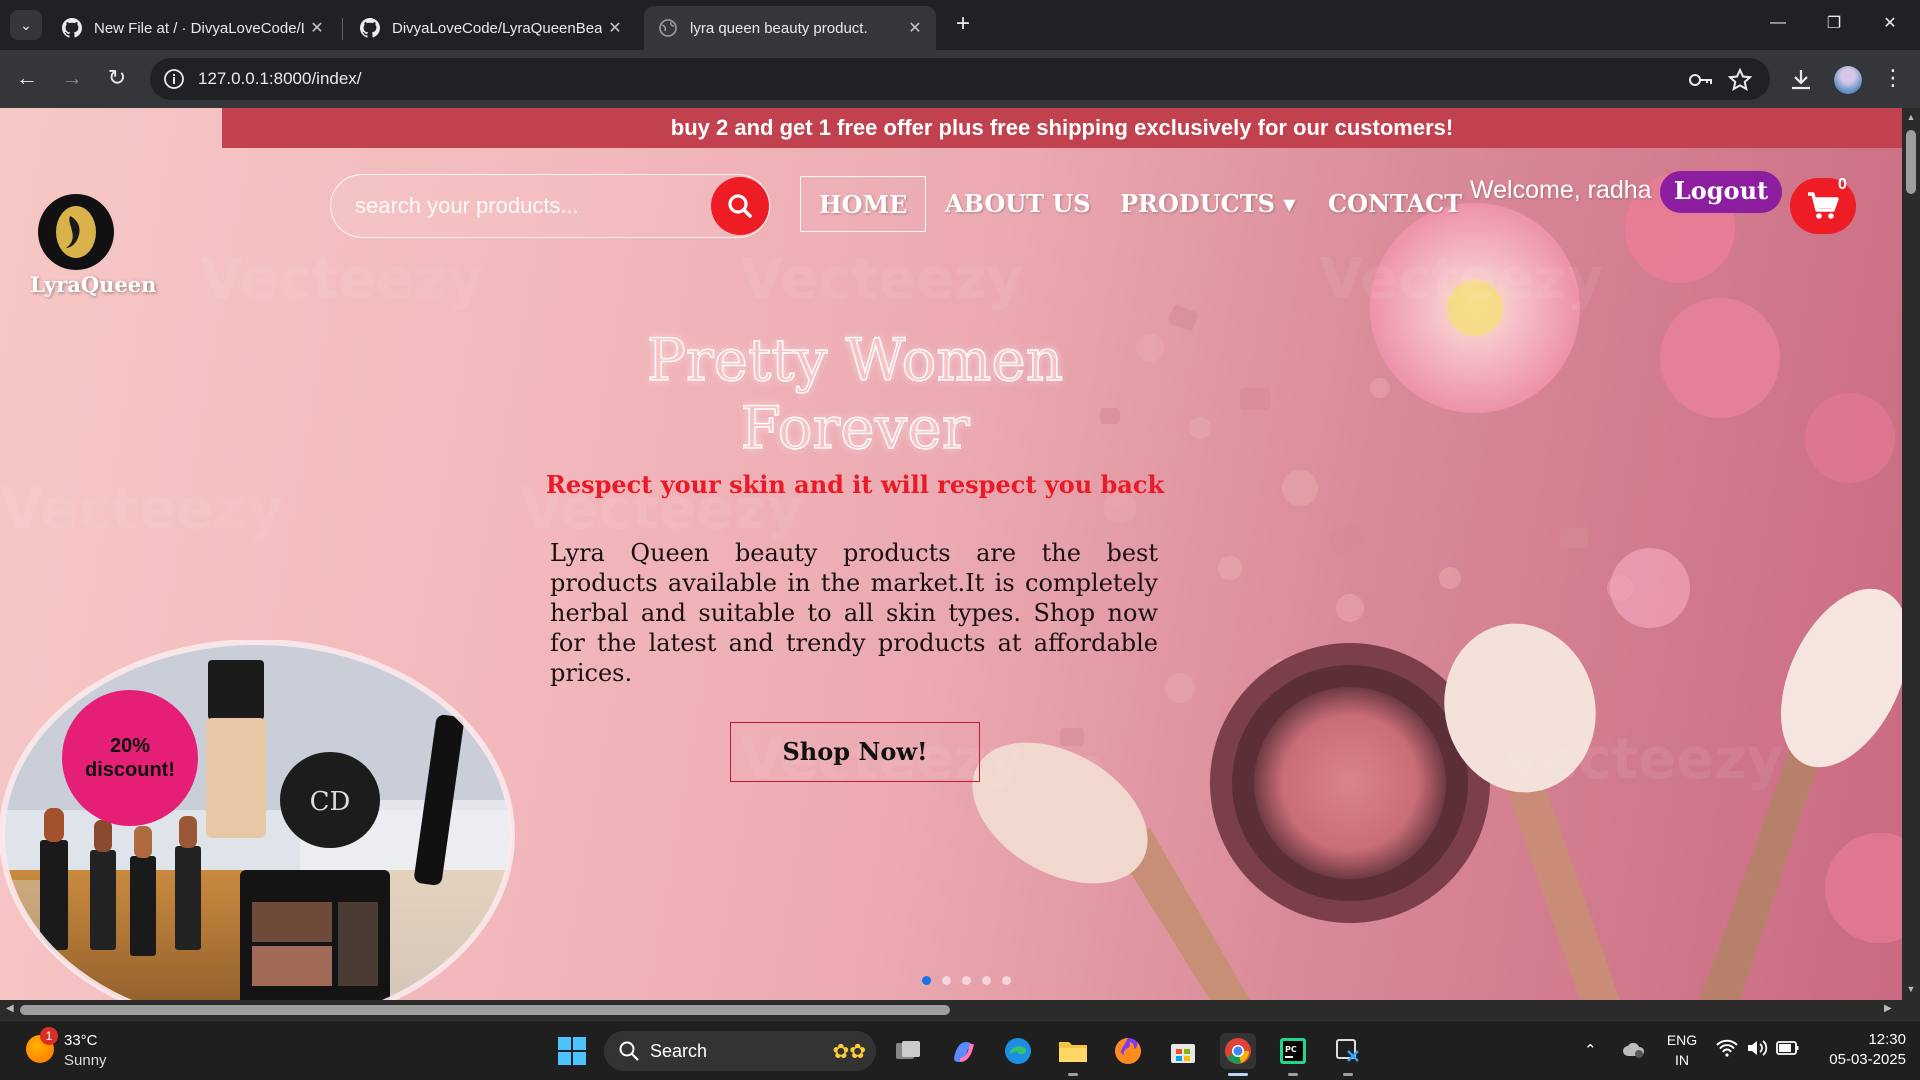 The image size is (1920, 1080). Describe the element at coordinates (960, 1010) in the screenshot. I see `horizontal-scrollbar: ◀ ▶` at that location.